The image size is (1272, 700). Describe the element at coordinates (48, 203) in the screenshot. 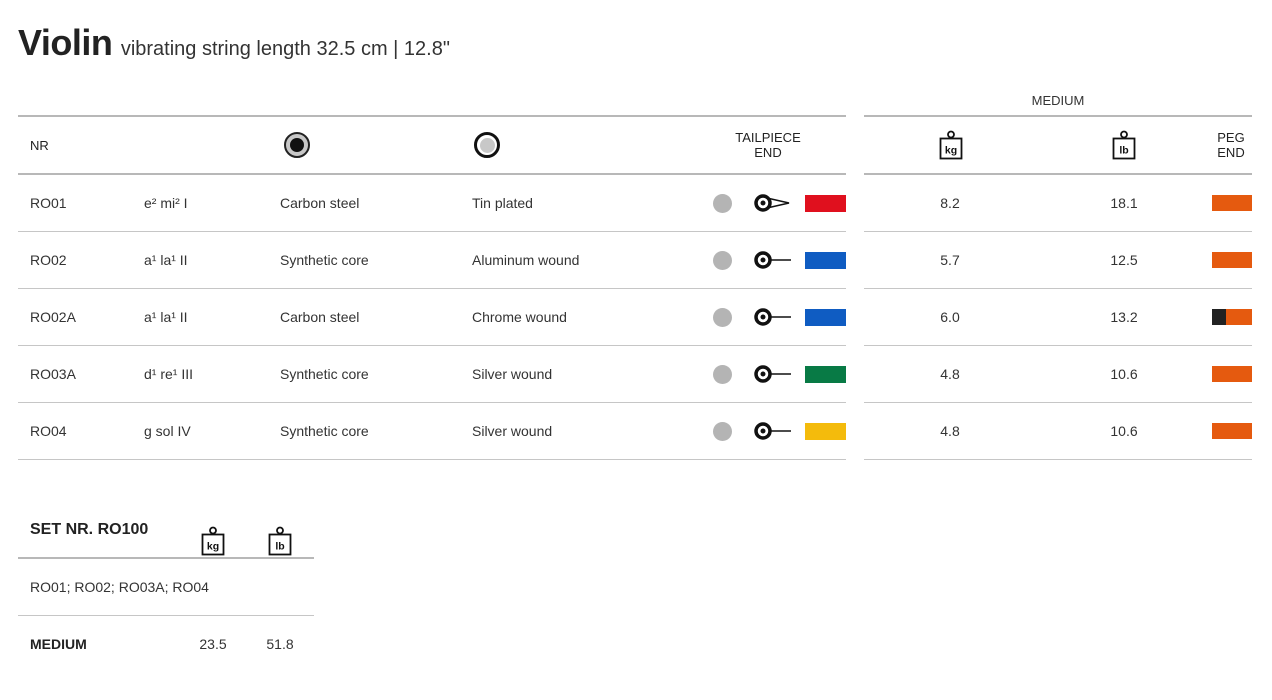

I see `string-nr: RO01` at that location.